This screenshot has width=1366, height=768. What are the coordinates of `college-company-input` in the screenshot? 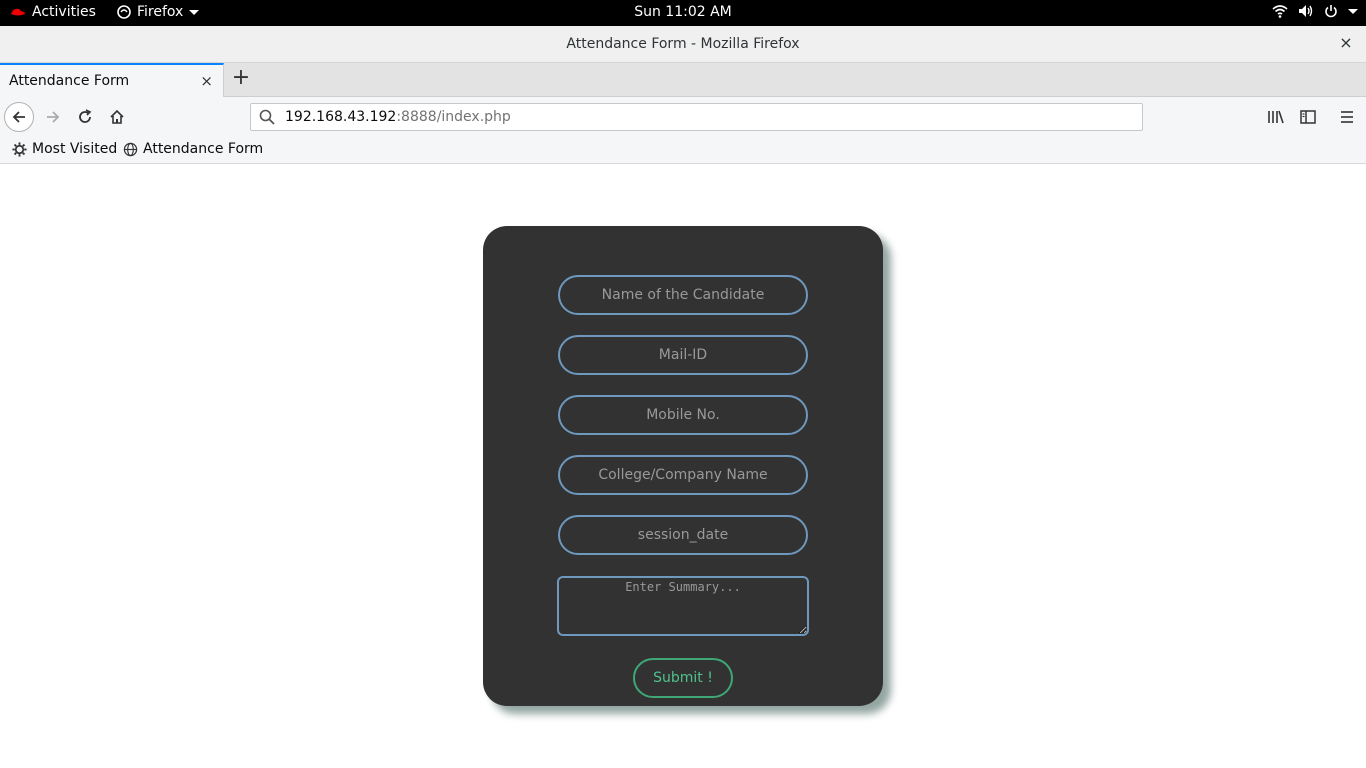 It's located at (683, 475).